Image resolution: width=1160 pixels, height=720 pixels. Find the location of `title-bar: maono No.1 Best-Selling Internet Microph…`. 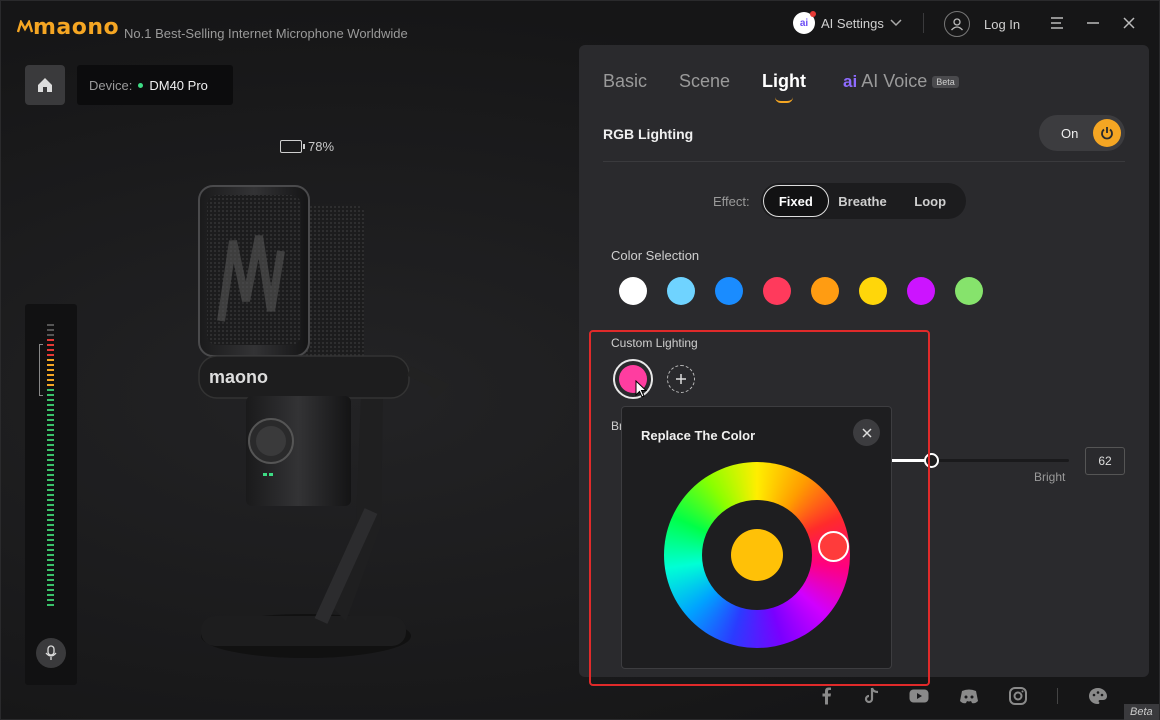

title-bar: maono No.1 Best-Selling Internet Microph… is located at coordinates (580, 24).